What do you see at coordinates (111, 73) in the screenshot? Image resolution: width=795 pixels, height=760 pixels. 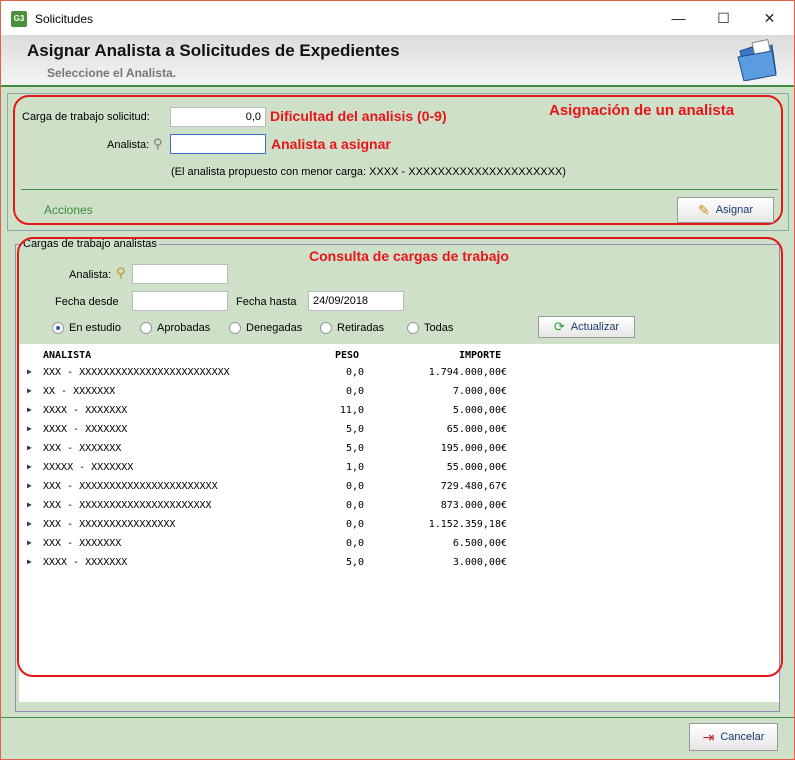 I see `page-subtitle: Seleccione el Analista.` at bounding box center [111, 73].